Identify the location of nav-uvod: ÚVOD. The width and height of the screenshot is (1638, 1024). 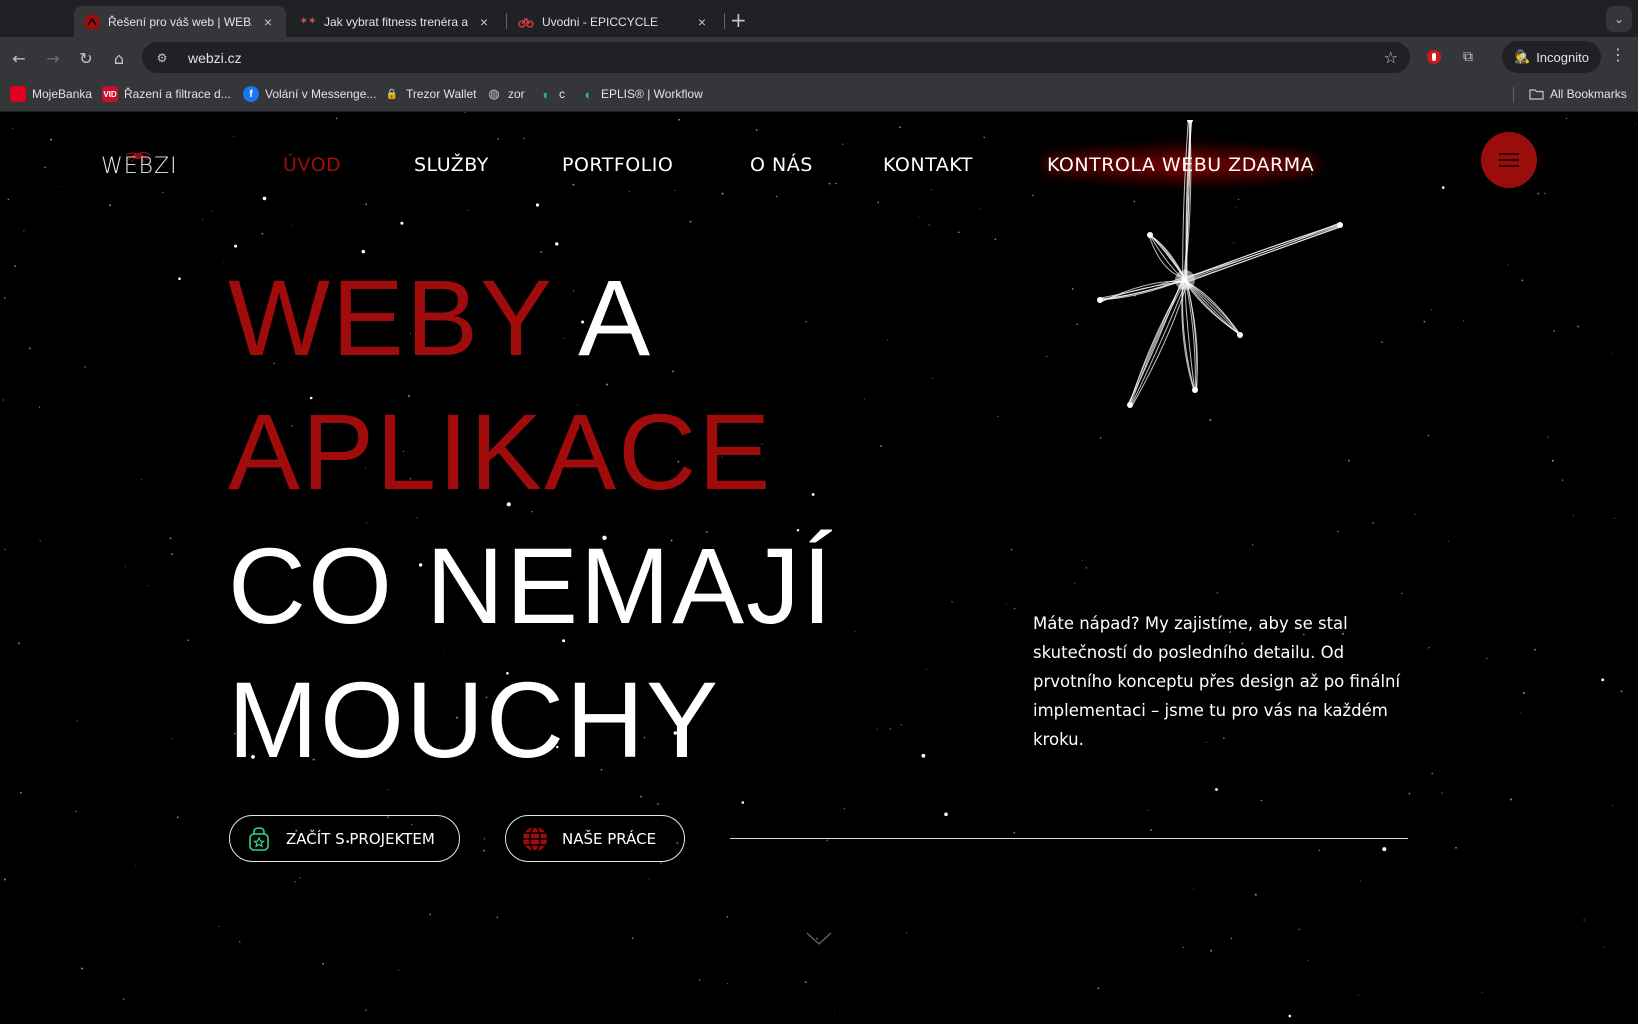
(312, 165).